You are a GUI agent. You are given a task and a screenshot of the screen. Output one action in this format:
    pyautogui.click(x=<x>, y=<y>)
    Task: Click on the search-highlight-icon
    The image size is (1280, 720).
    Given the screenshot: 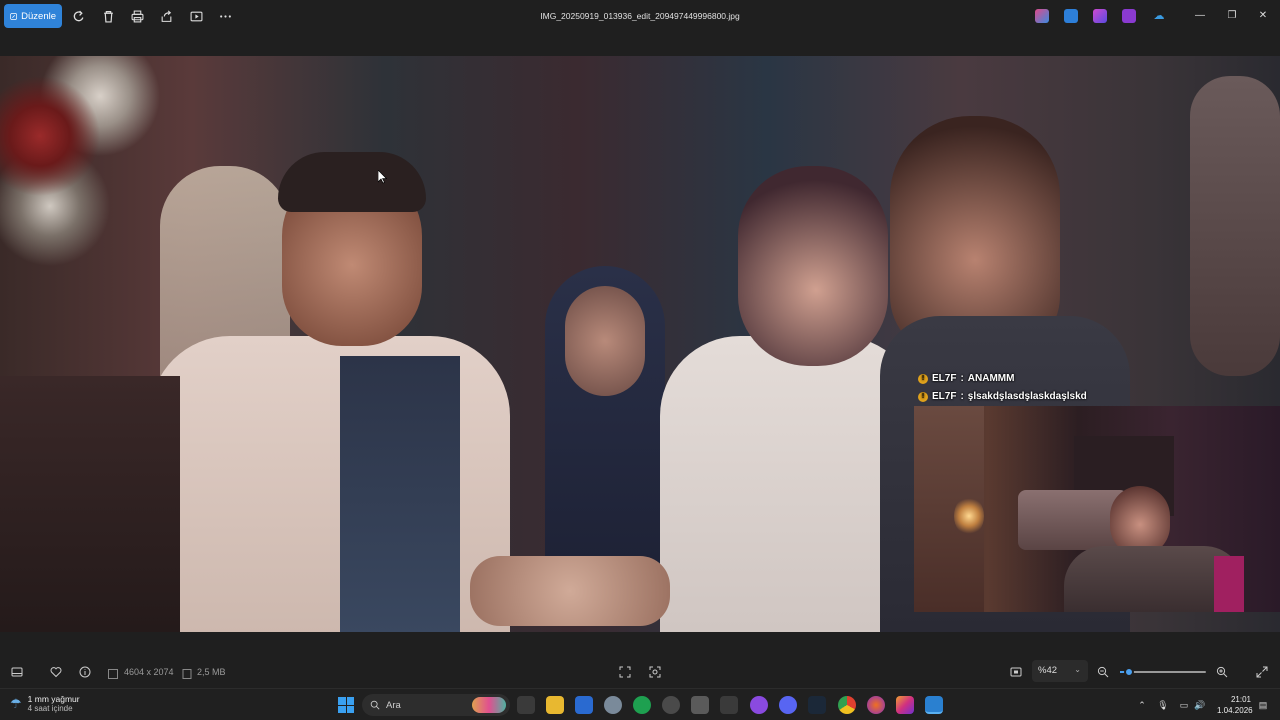 What is the action you would take?
    pyautogui.click(x=489, y=705)
    